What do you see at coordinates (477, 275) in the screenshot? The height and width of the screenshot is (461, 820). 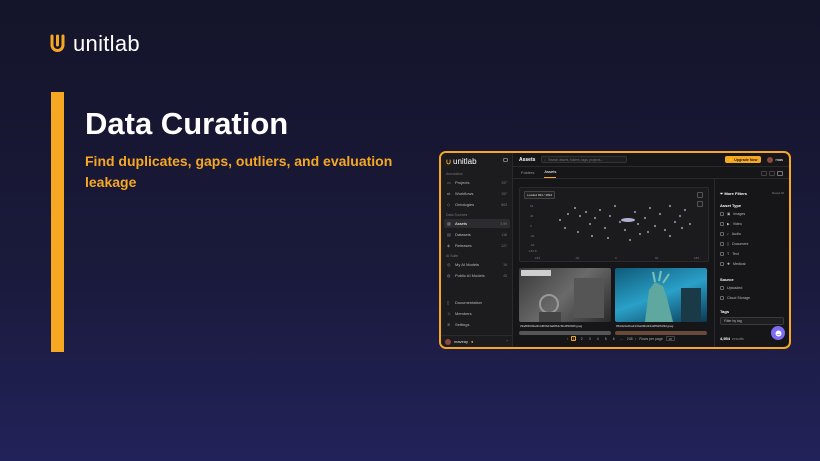 I see `sidebar-item-public-ai-models: ◍ Public AI Models 45` at bounding box center [477, 275].